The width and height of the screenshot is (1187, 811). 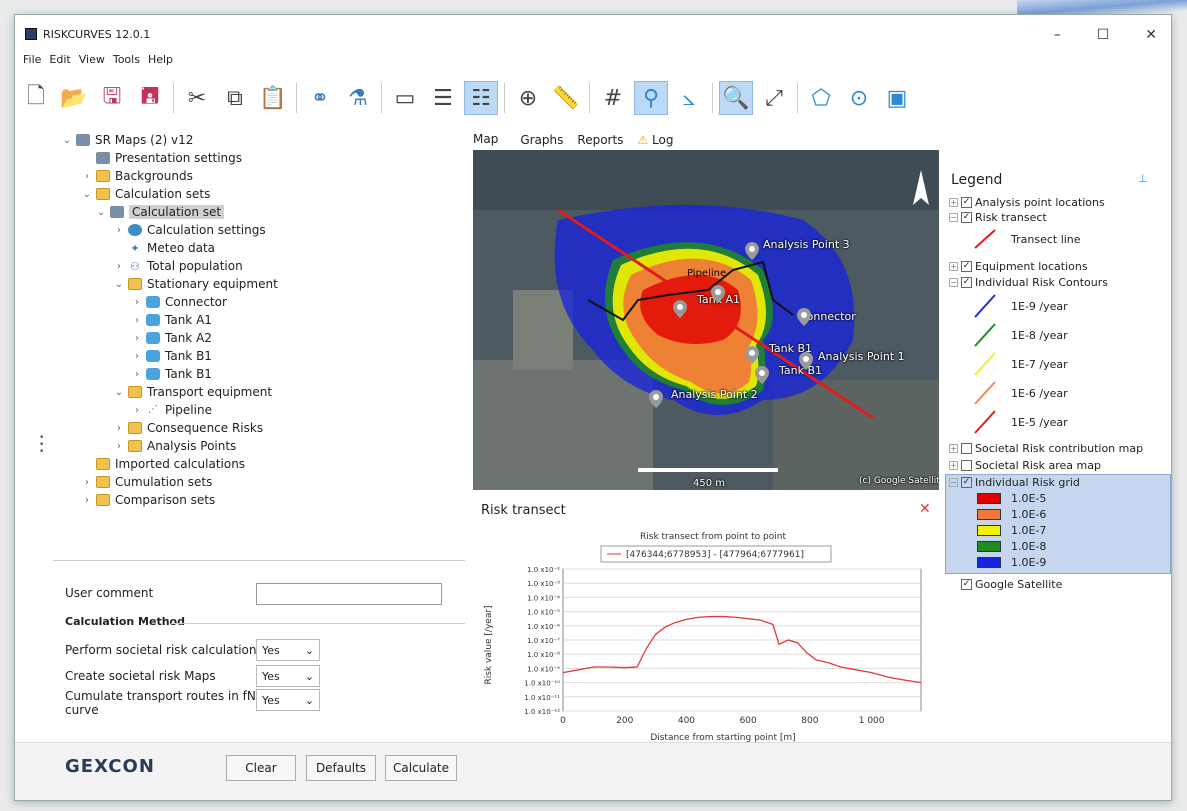 I want to click on tab-graphs: Graphs, so click(x=541, y=140).